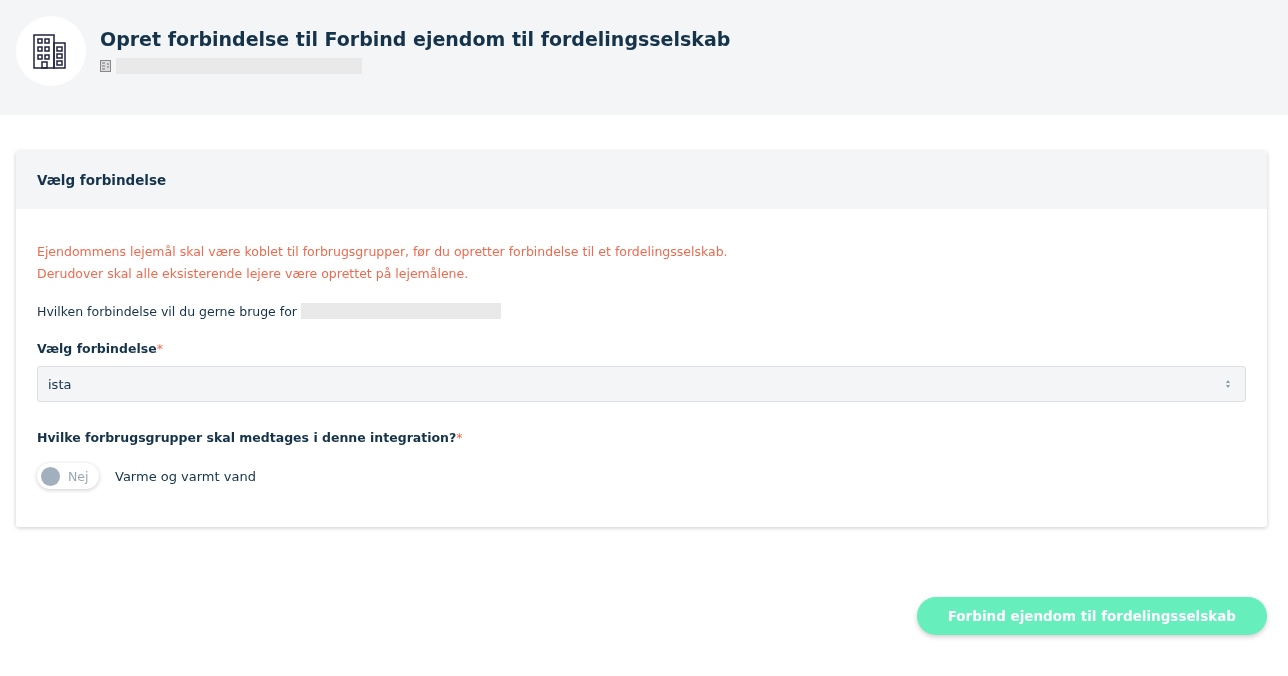 The height and width of the screenshot is (676, 1288). Describe the element at coordinates (383, 252) in the screenshot. I see `warning-text: Ejendommens lejemål skal være koblet til forbrugsgrupper, før du opretter forbindelse til et fordelingsselskab.` at that location.